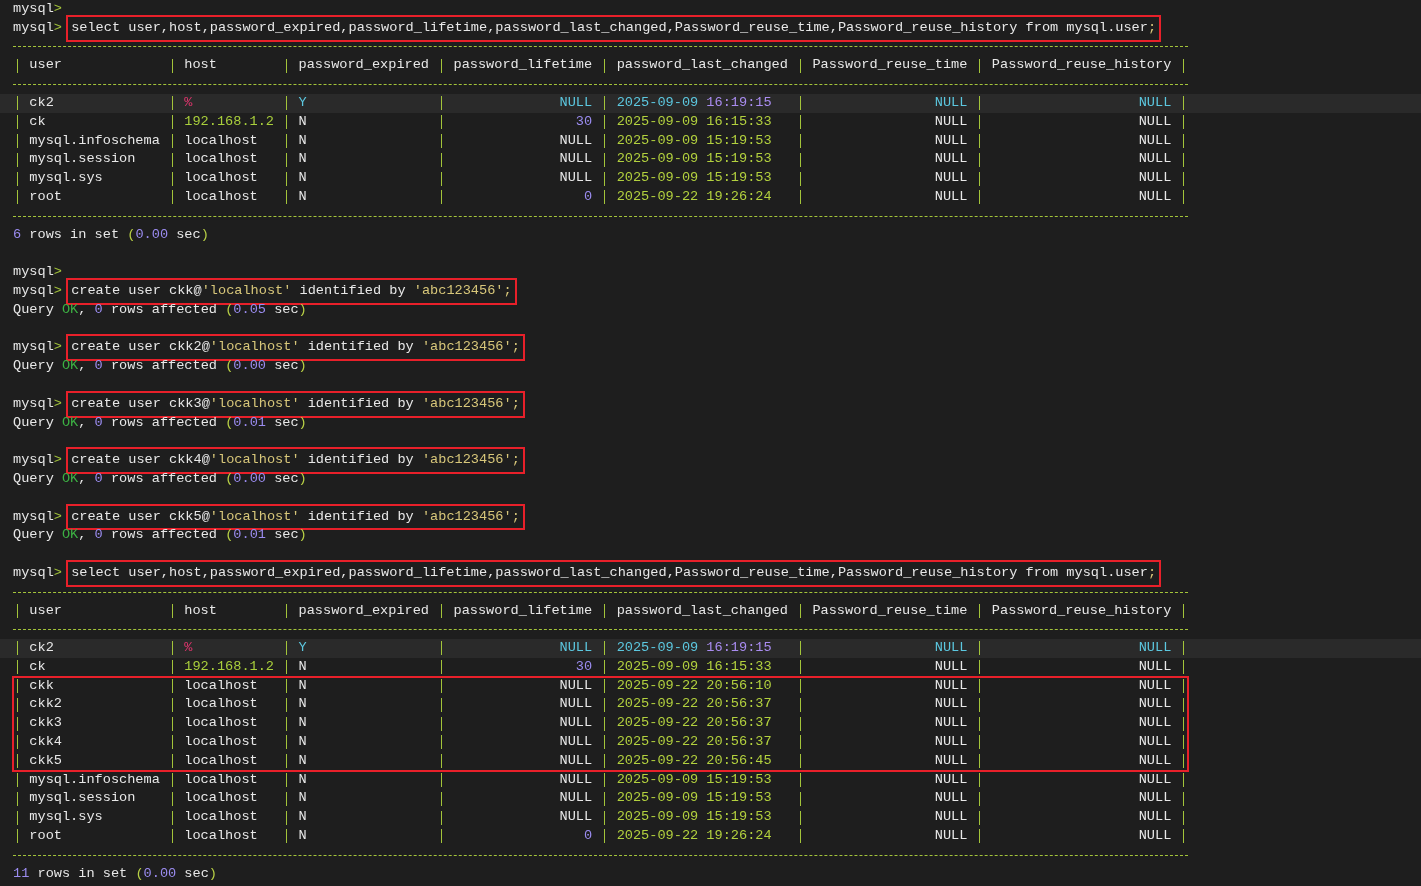 The image size is (1421, 886). I want to click on query-result: Query OK, 0 rows affected (0.05 sec), so click(160, 309).